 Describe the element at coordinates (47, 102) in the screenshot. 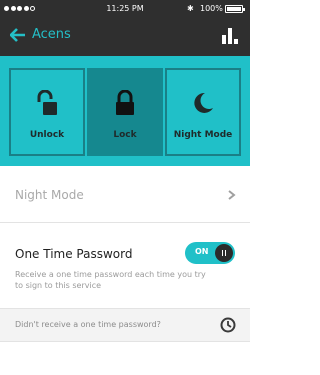

I see `unlock-icon` at that location.